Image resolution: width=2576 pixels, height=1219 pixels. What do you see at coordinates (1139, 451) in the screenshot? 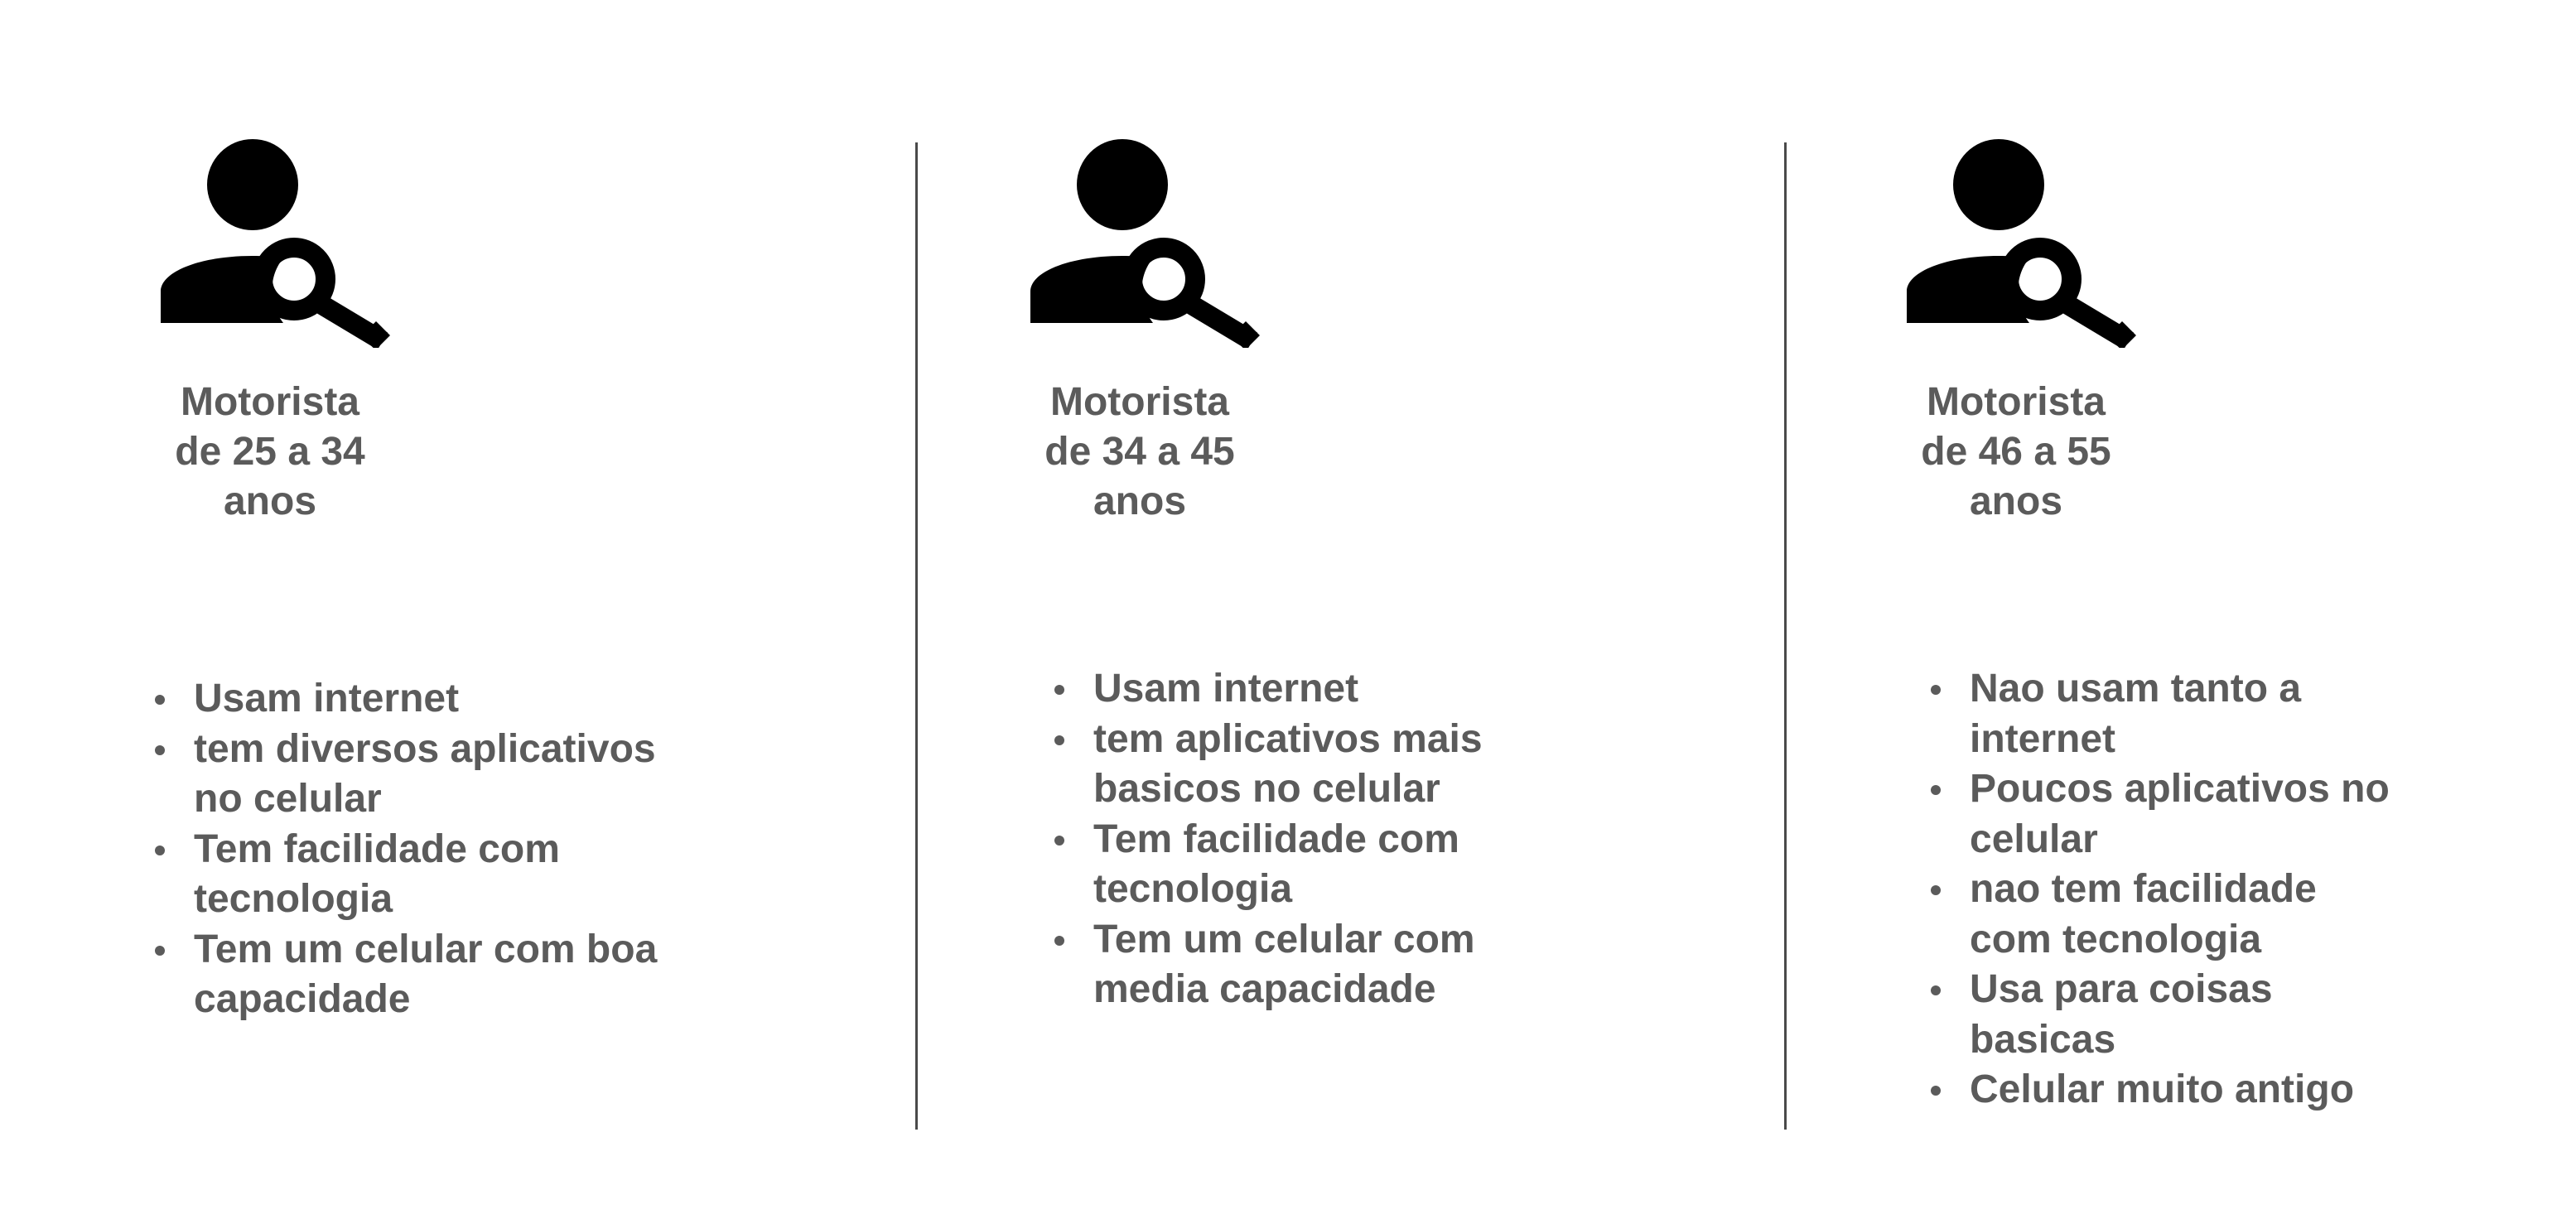
I see `persona-title: Motorista de 34 a 45 anos` at bounding box center [1139, 451].